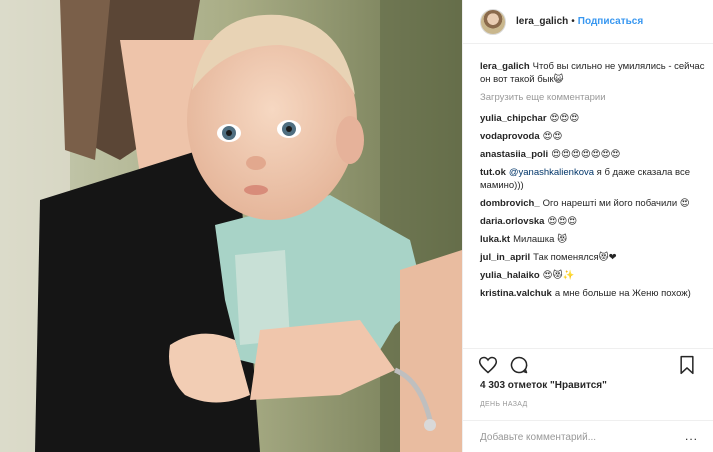  What do you see at coordinates (622, 293) in the screenshot?
I see `comment-text: а мне больше на Женю похож)` at bounding box center [622, 293].